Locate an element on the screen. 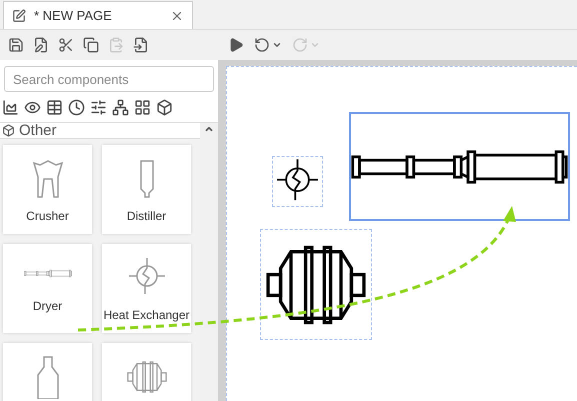  component-card: Heat Exchanger is located at coordinates (146, 288).